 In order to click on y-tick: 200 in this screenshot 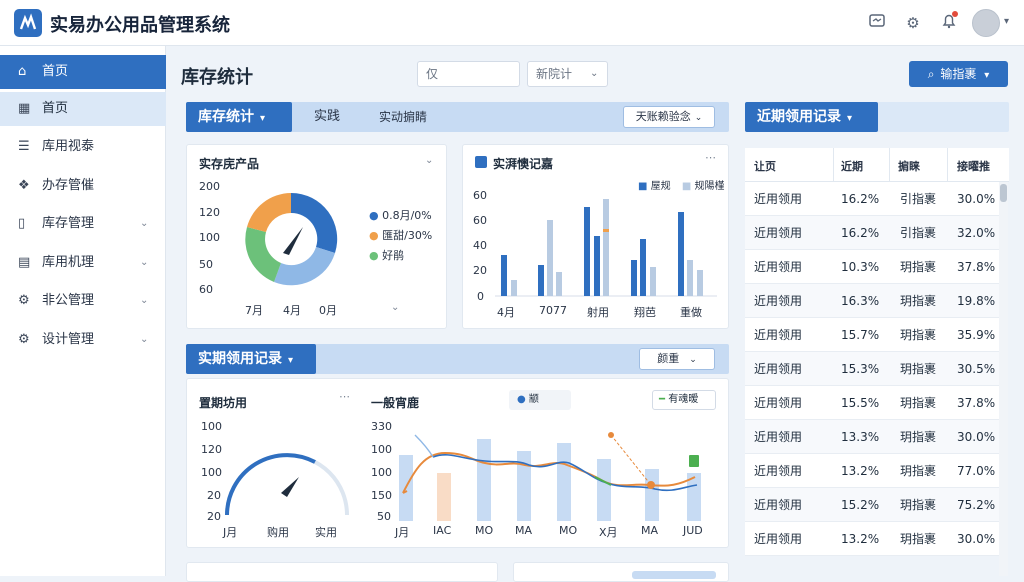, I will do `click(209, 186)`.